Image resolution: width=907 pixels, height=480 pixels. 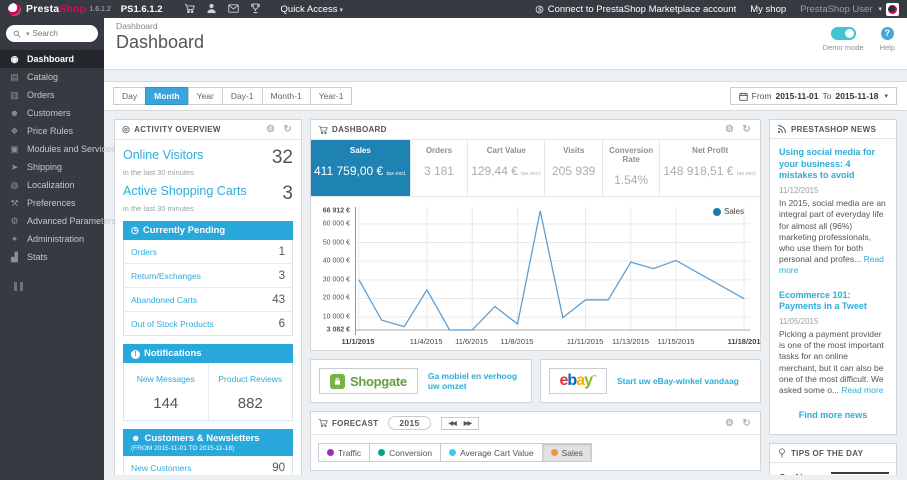 I want to click on date-to-value: 2015-11-18, so click(x=857, y=96).